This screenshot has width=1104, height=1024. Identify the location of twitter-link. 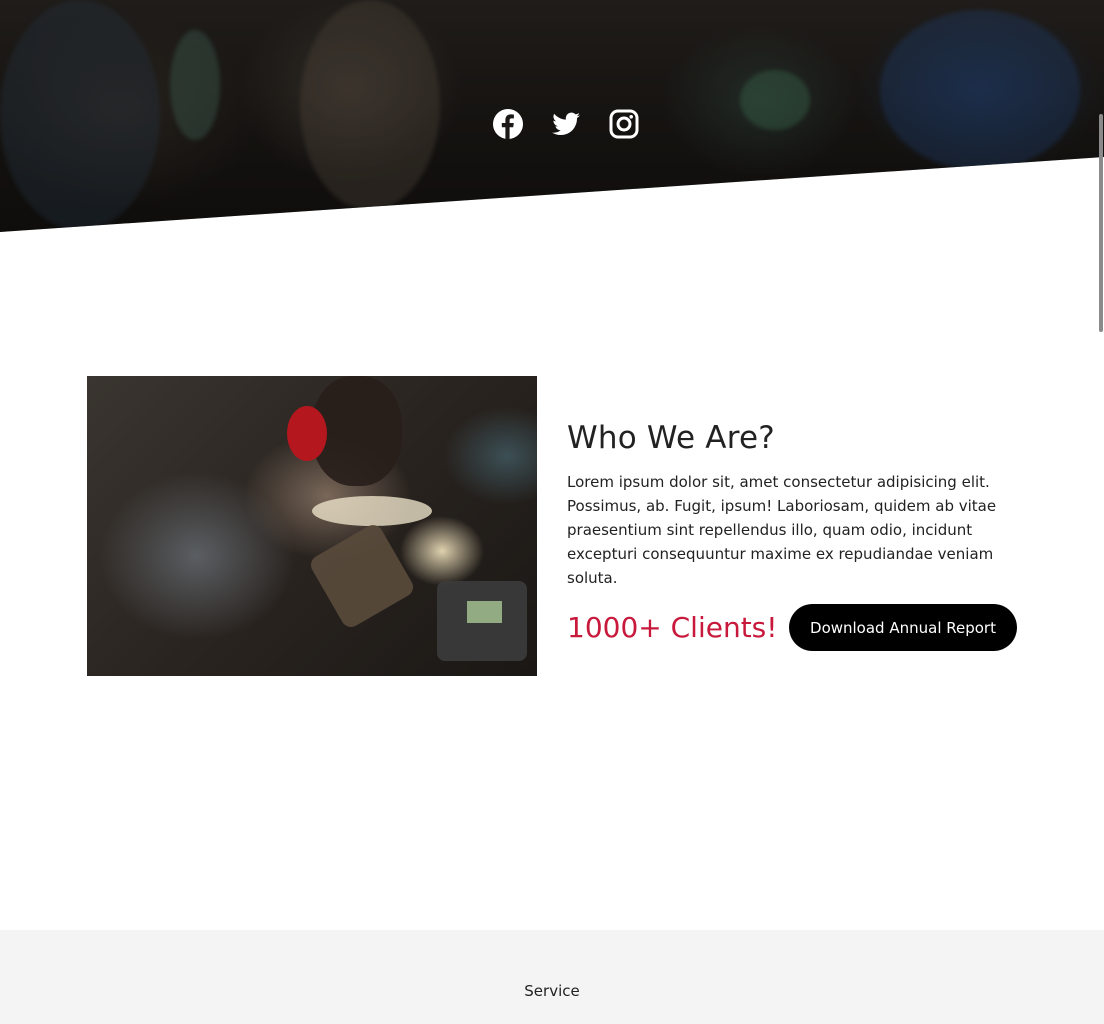
(566, 126).